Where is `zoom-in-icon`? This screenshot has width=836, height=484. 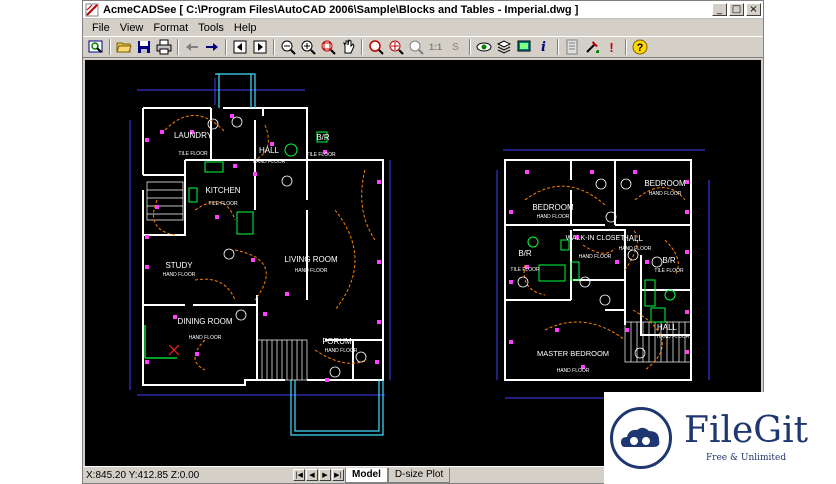 zoom-in-icon is located at coordinates (308, 47).